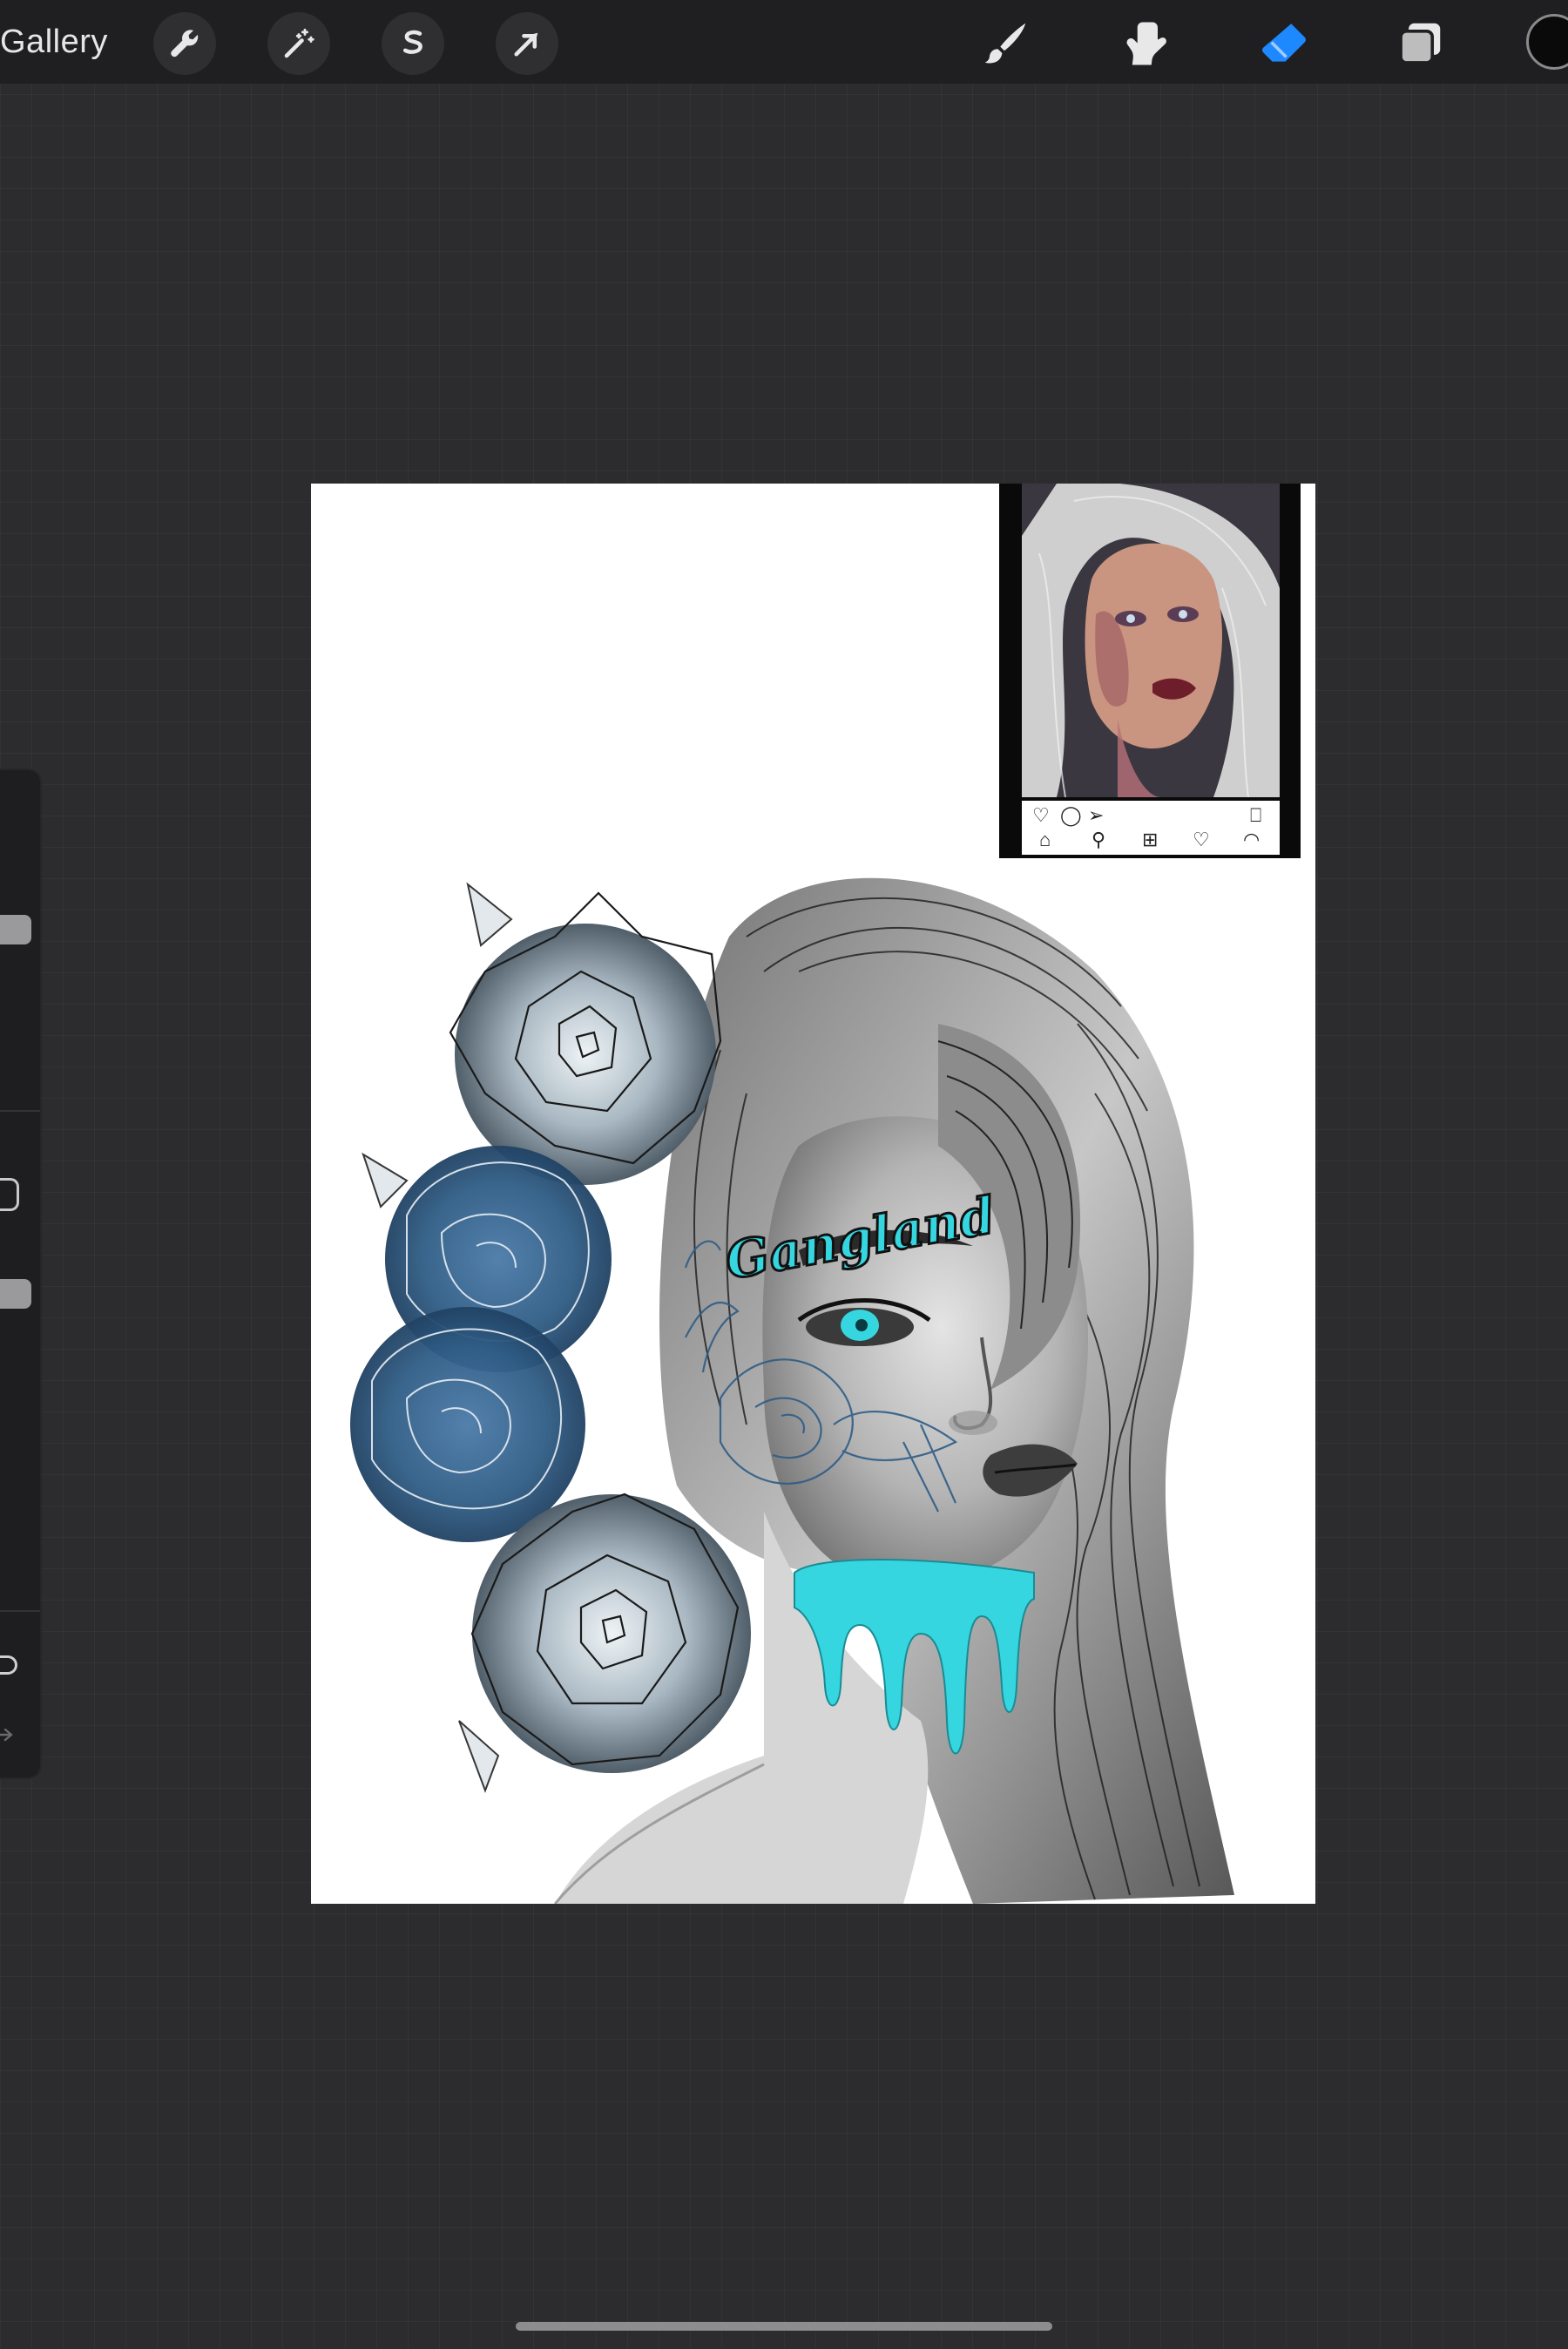  What do you see at coordinates (54, 42) in the screenshot?
I see `gallery-button: Gallery` at bounding box center [54, 42].